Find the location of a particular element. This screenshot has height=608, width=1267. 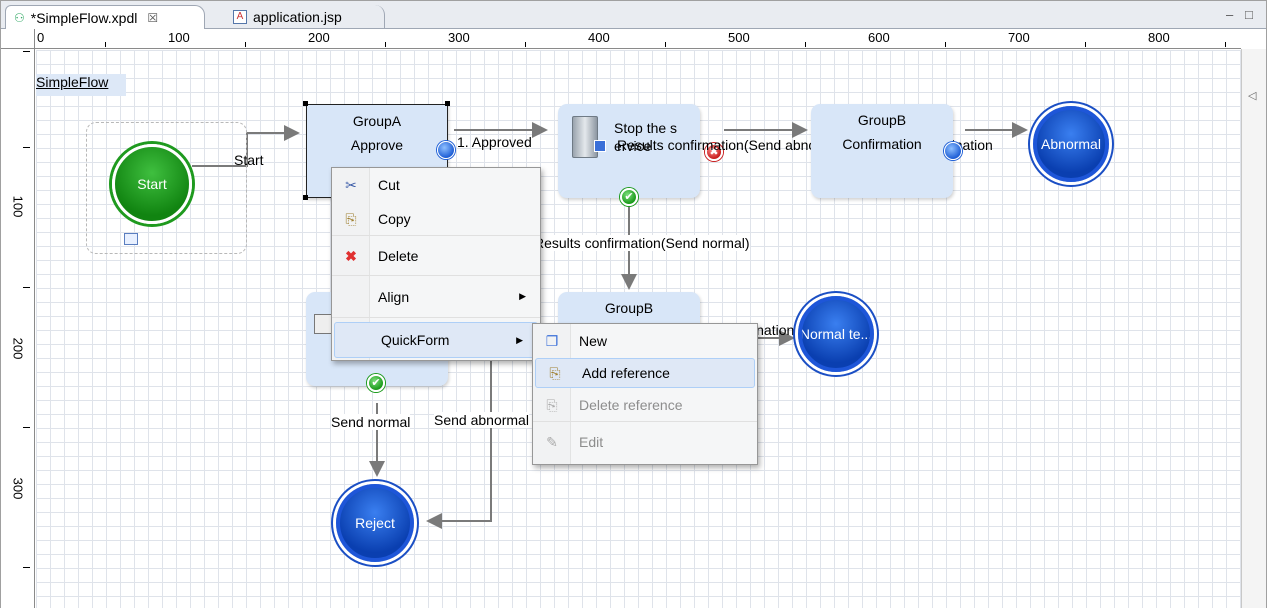

end-node-label: Reject is located at coordinates (375, 523).